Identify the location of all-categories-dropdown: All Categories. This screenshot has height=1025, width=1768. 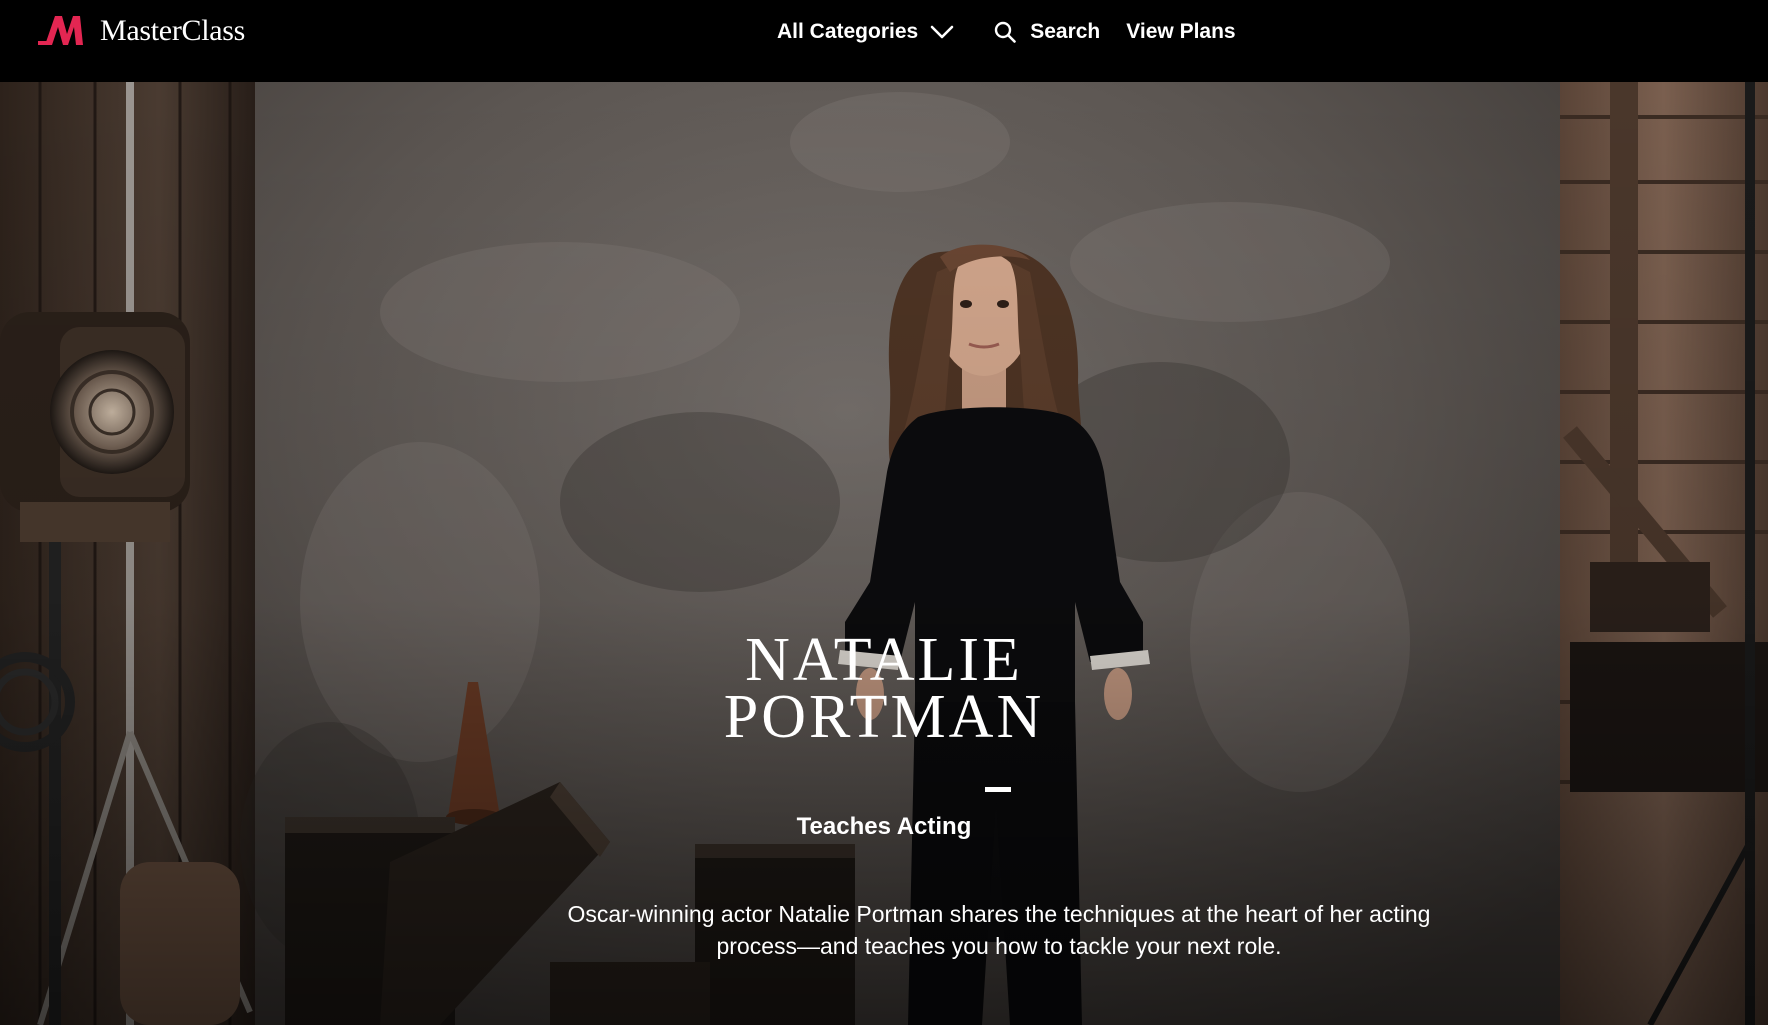
(865, 32).